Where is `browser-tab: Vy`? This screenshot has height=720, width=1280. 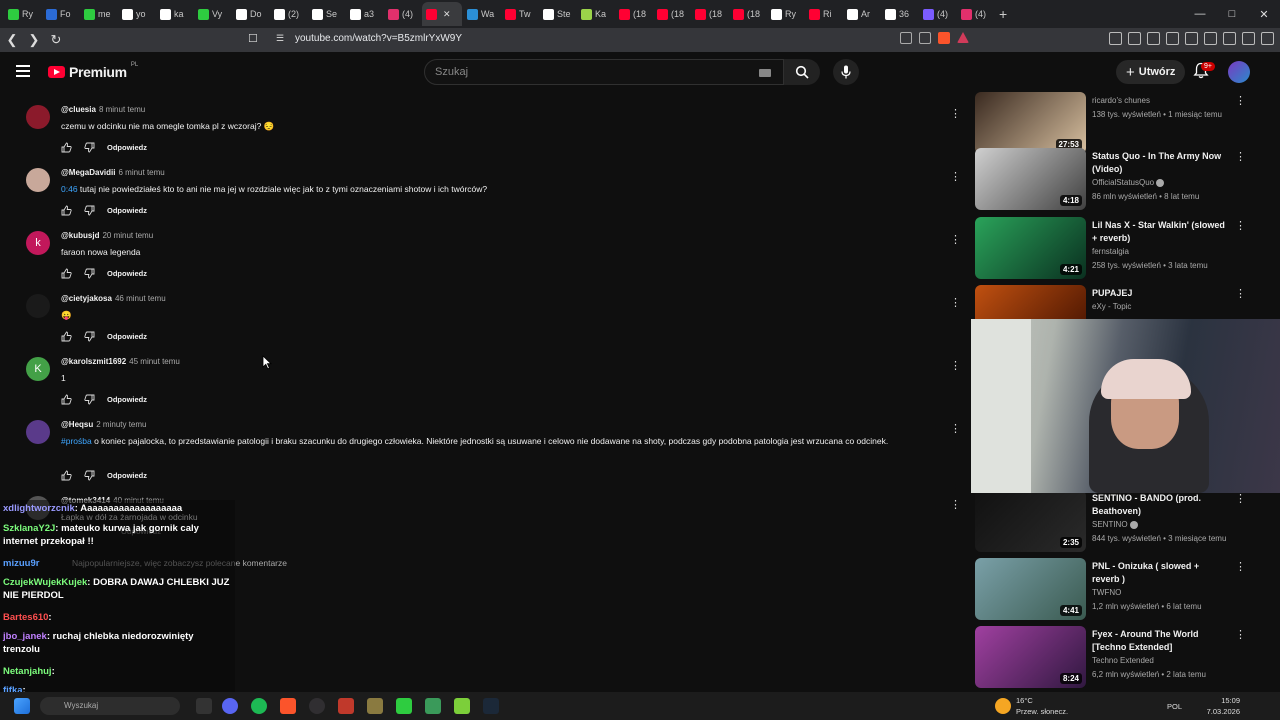 browser-tab: Vy is located at coordinates (212, 14).